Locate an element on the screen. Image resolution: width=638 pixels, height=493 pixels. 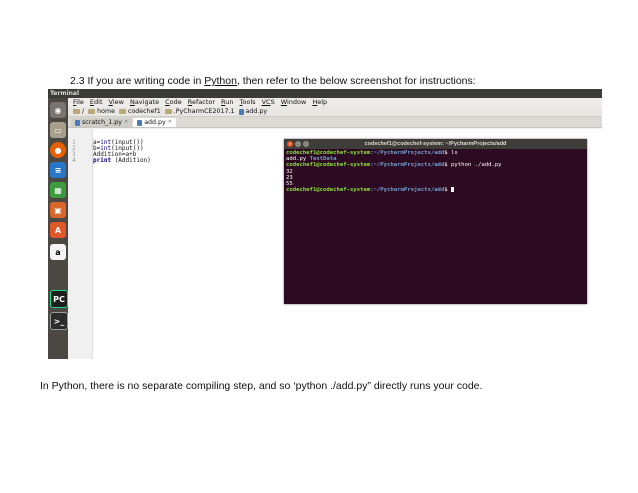
files-icon: ▭ is located at coordinates (58, 130).